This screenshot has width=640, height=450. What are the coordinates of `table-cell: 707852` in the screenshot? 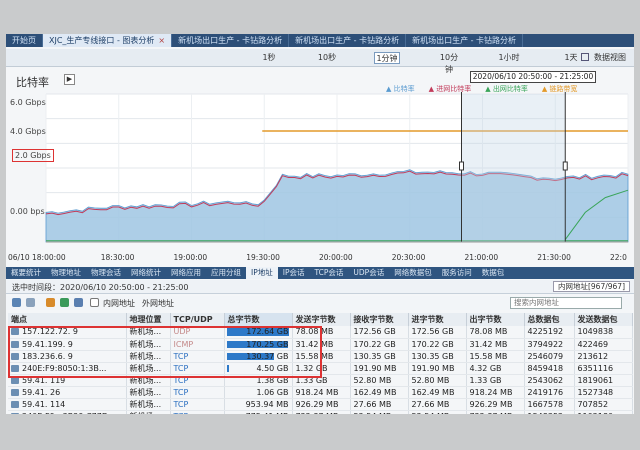 It's located at (603, 404).